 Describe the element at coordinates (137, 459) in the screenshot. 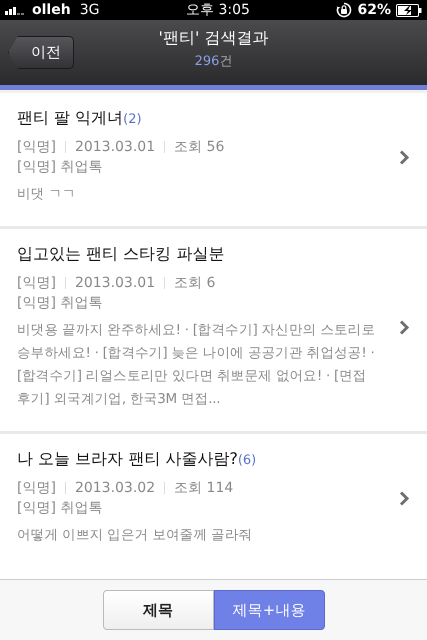

I see `post-title: 나 오늘 브라자 팬티 사줄사람?(6)` at that location.